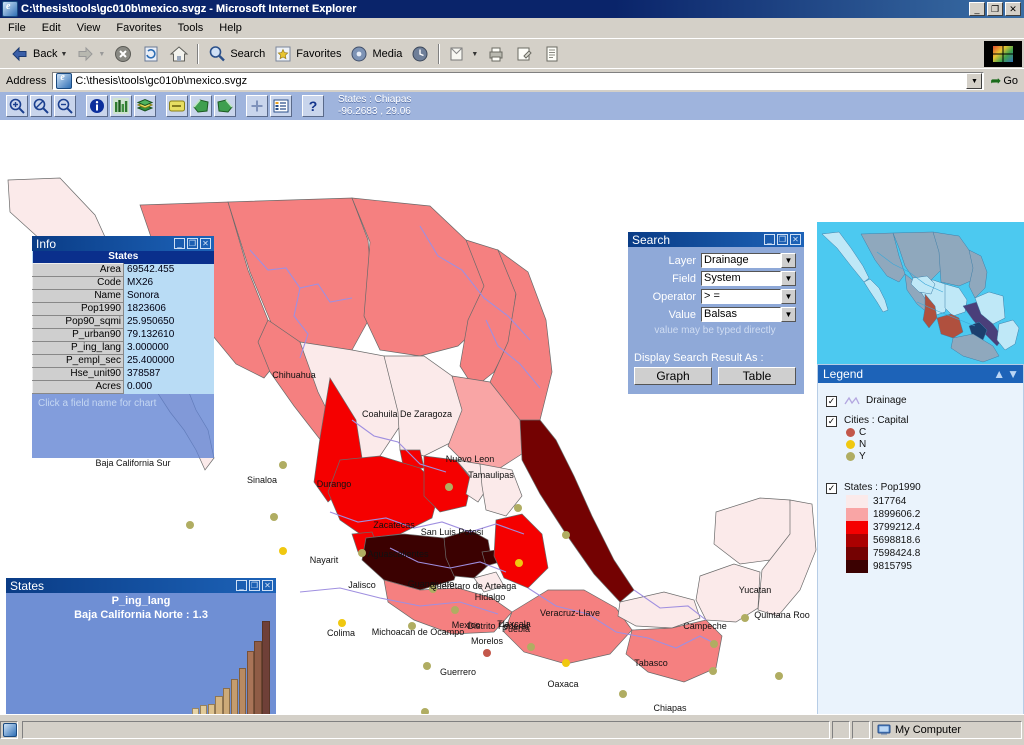 This screenshot has height=745, width=1024. I want to click on mail-chevron-down-icon: ▼, so click(474, 54).